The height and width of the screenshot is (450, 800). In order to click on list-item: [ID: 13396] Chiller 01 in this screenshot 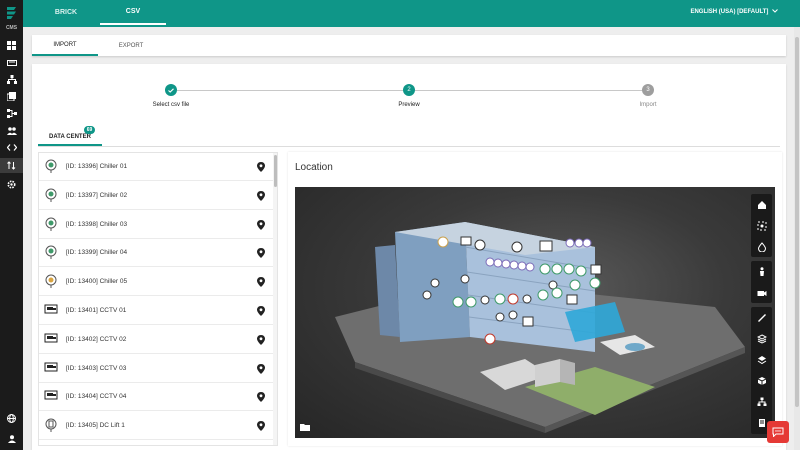, I will do `click(156, 167)`.